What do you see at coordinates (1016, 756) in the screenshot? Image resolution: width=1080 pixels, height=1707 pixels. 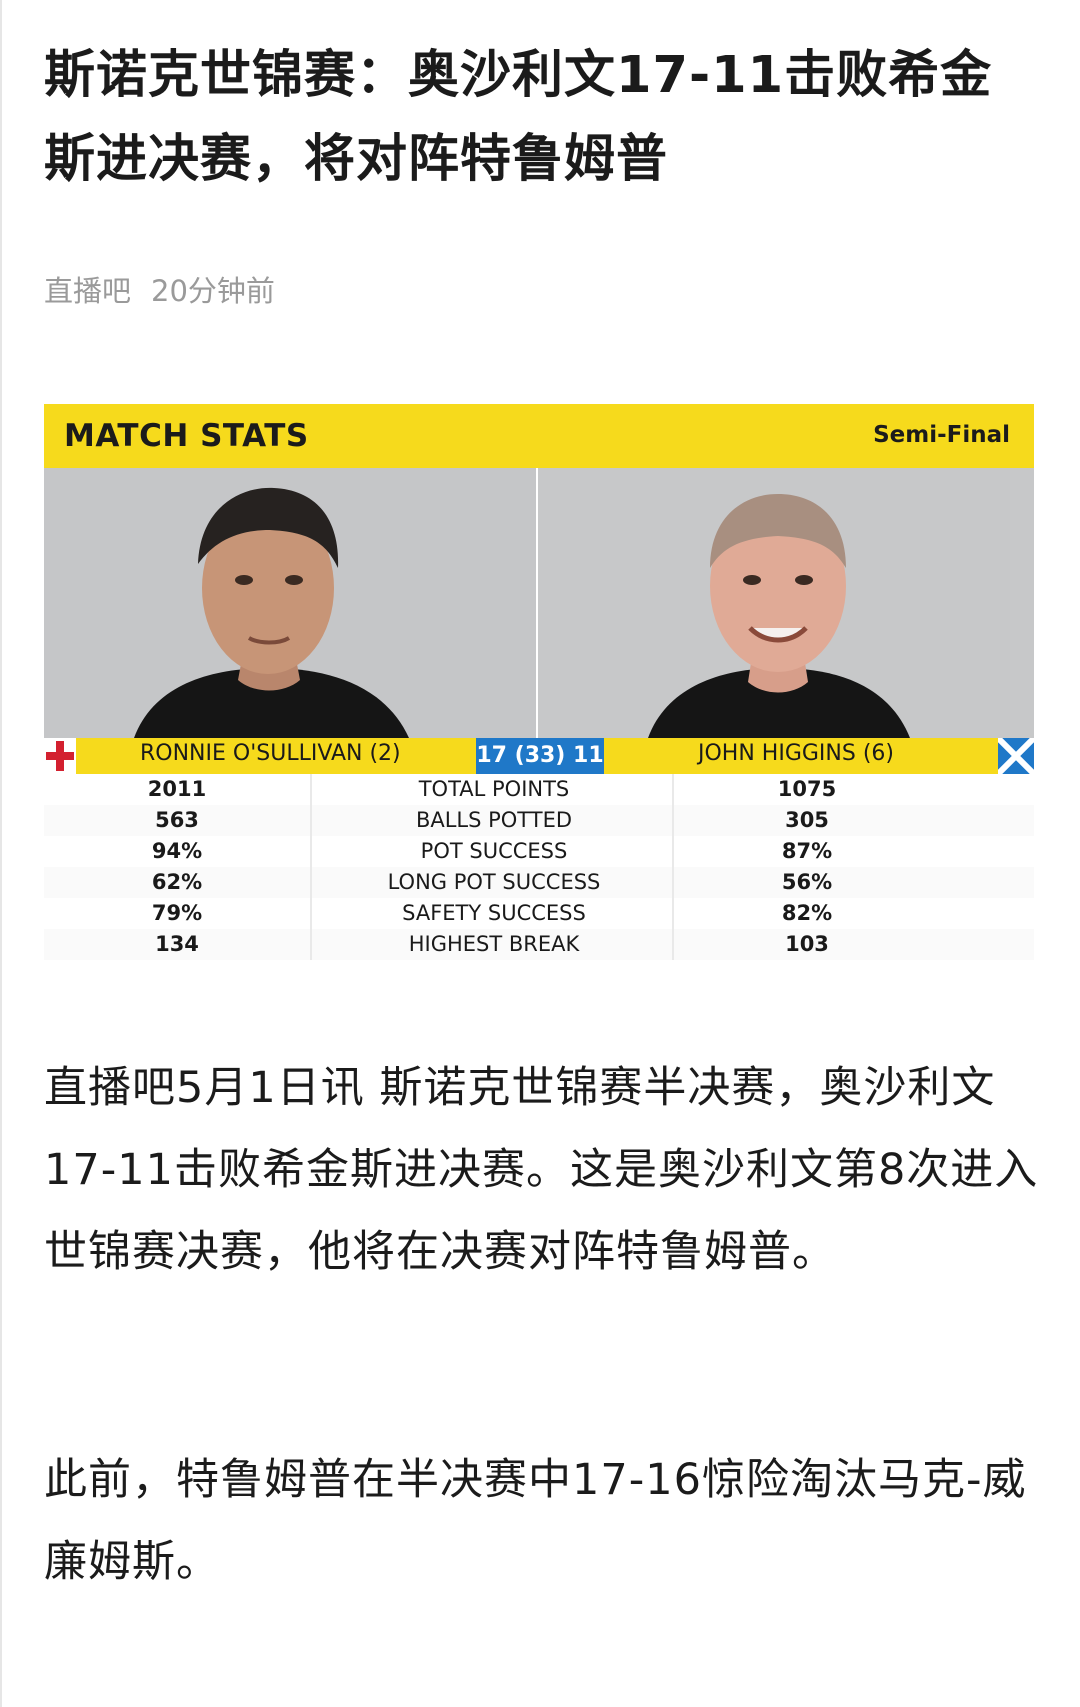 I see `scotland-flag-icon` at bounding box center [1016, 756].